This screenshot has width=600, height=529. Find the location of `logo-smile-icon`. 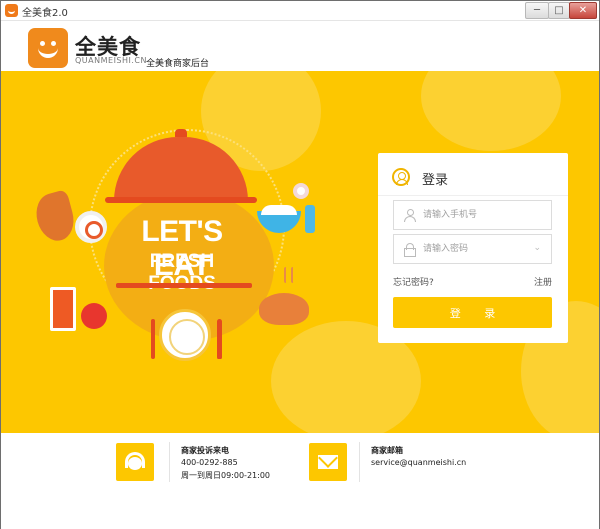

logo-smile-icon is located at coordinates (48, 48).